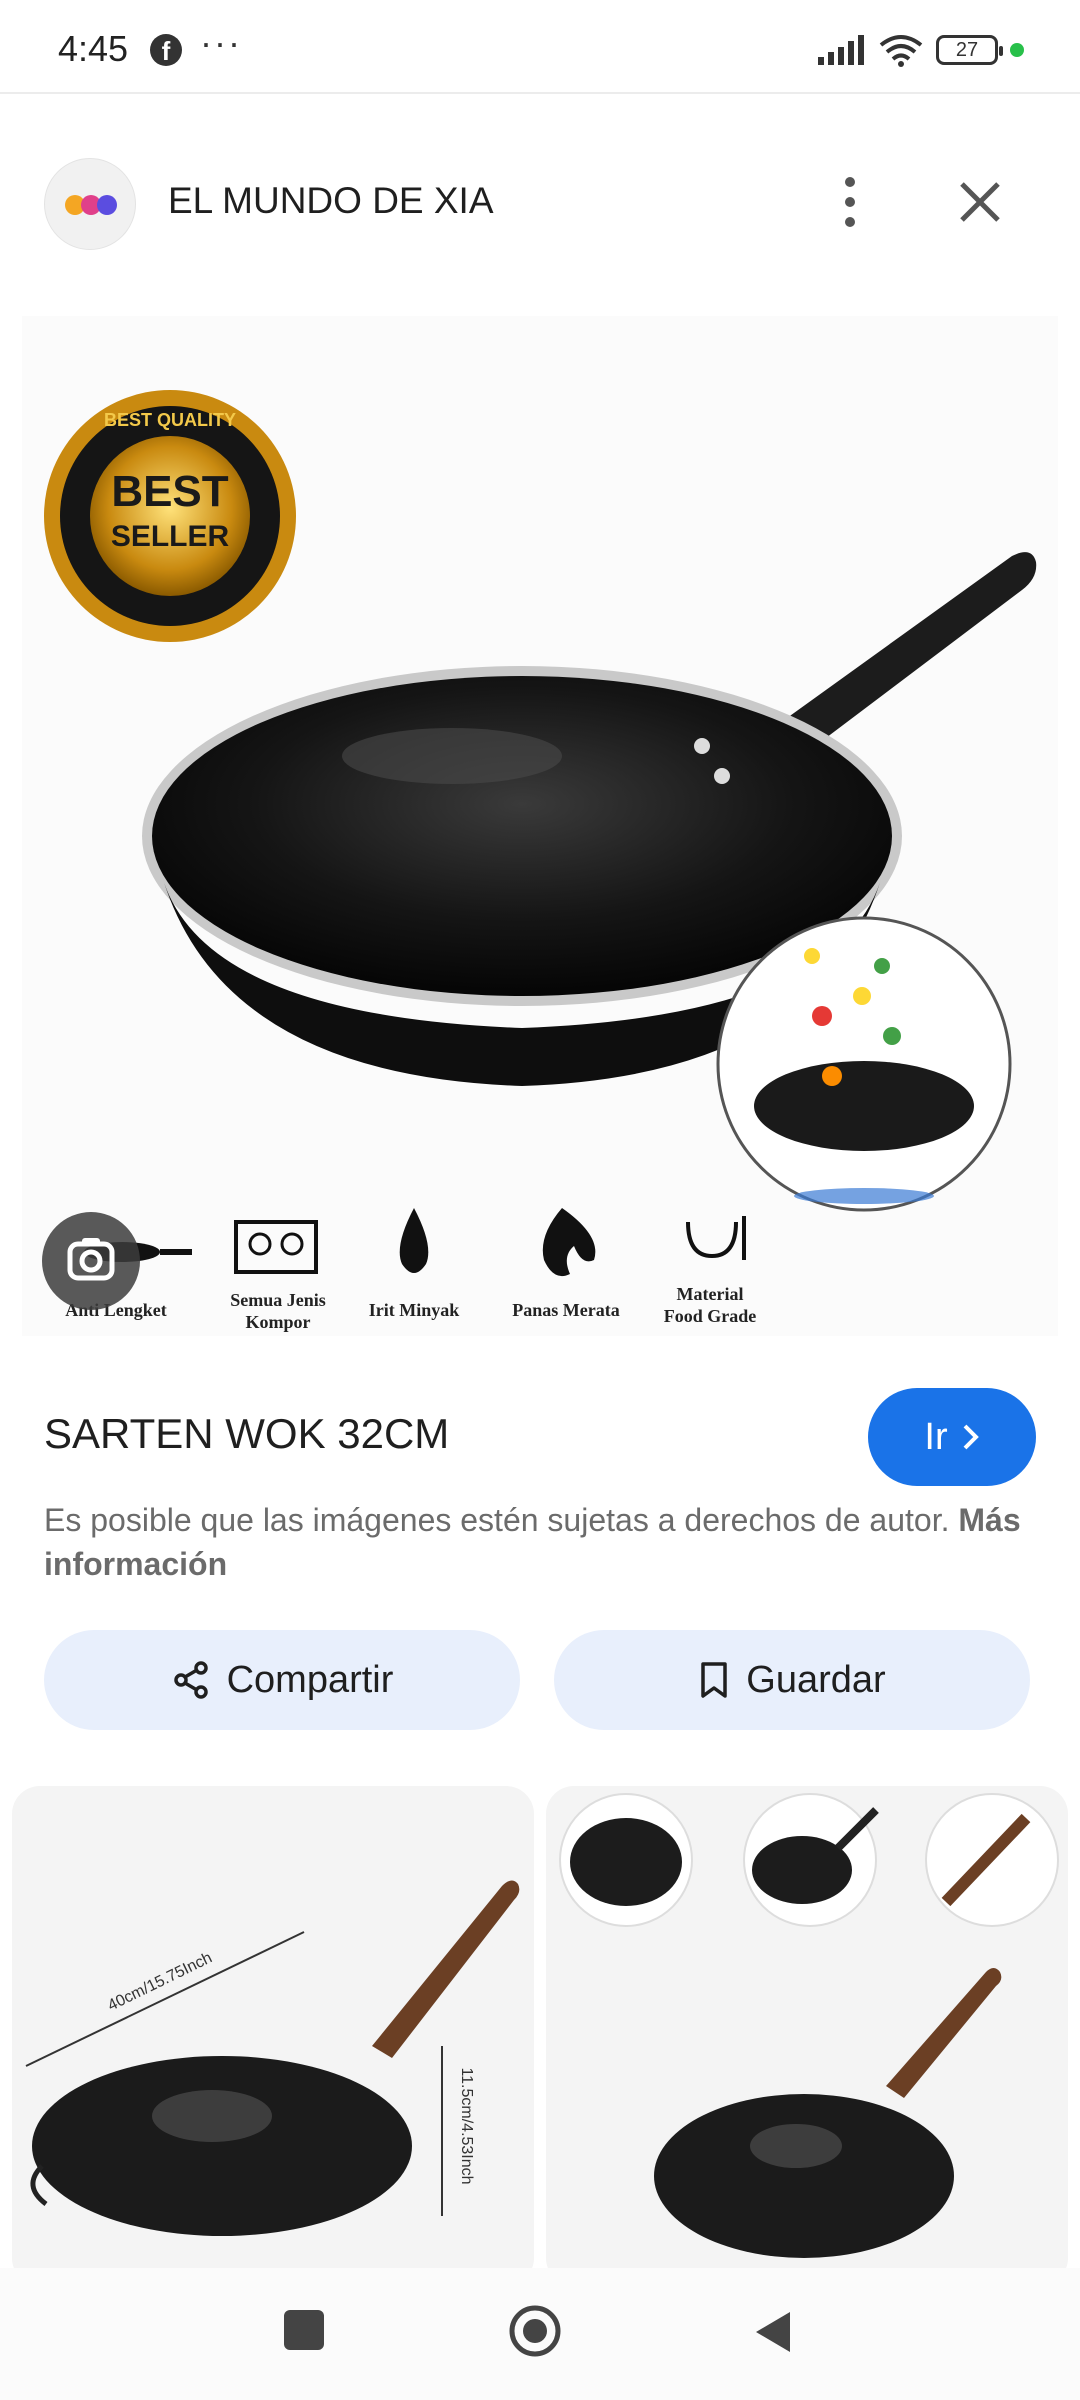  I want to click on status-more-icon: ···, so click(221, 42).